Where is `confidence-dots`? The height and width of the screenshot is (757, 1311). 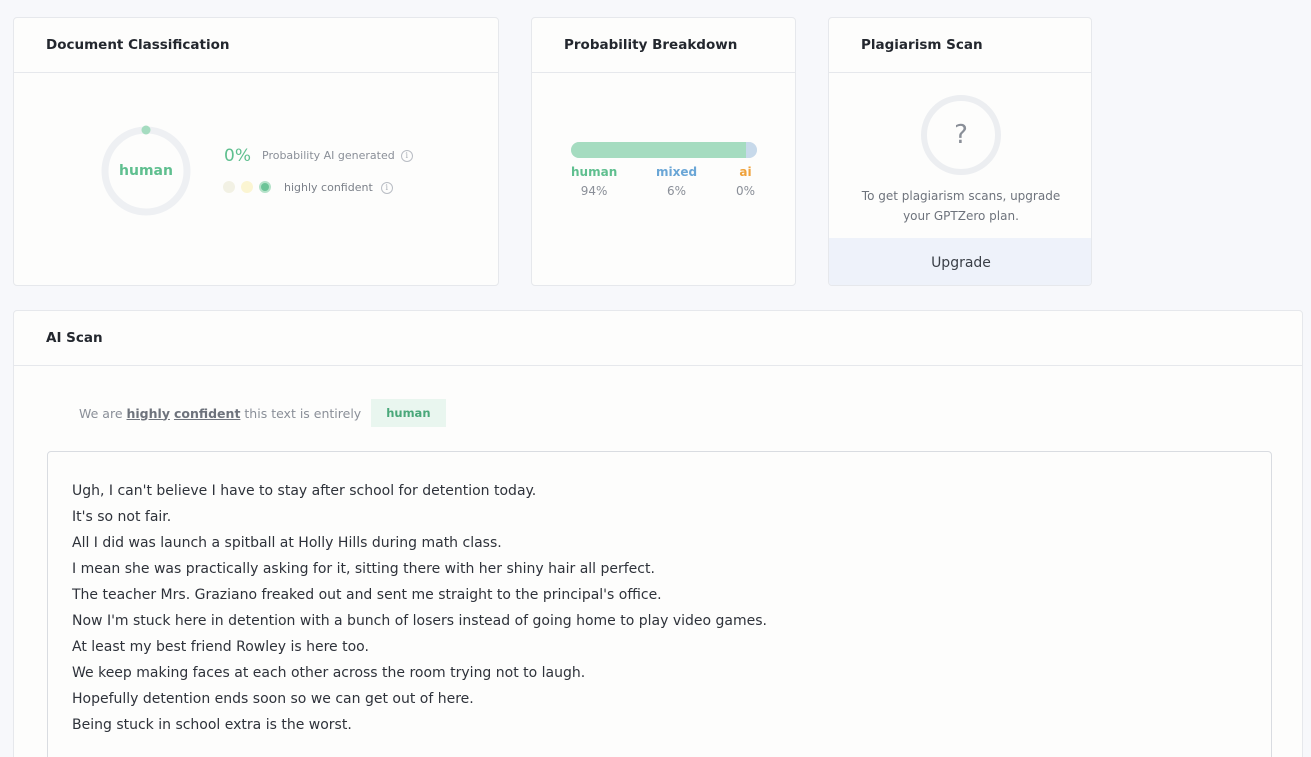 confidence-dots is located at coordinates (247, 187).